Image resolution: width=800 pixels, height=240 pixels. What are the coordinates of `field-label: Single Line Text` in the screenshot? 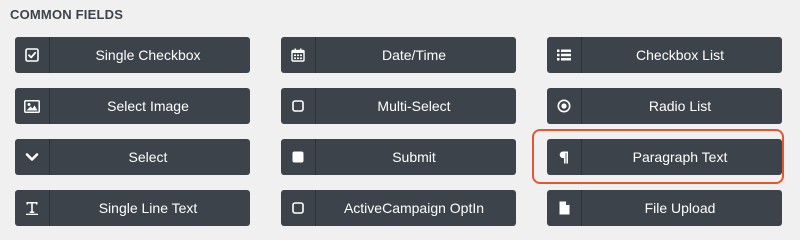 It's located at (148, 208).